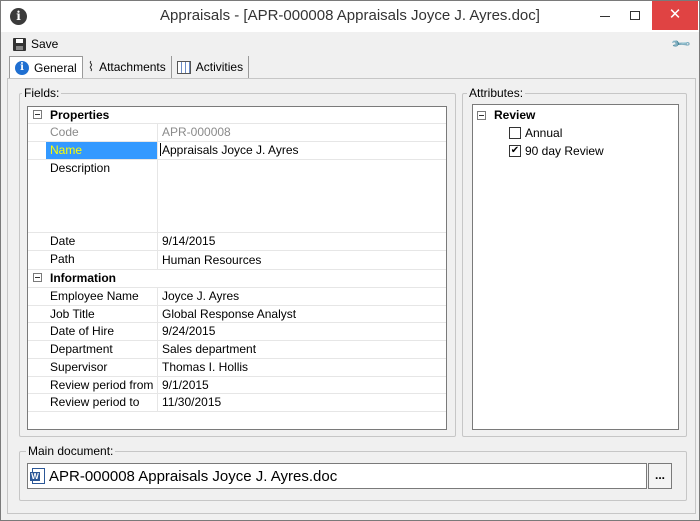  What do you see at coordinates (102, 367) in the screenshot?
I see `field-key: Supervisor` at bounding box center [102, 367].